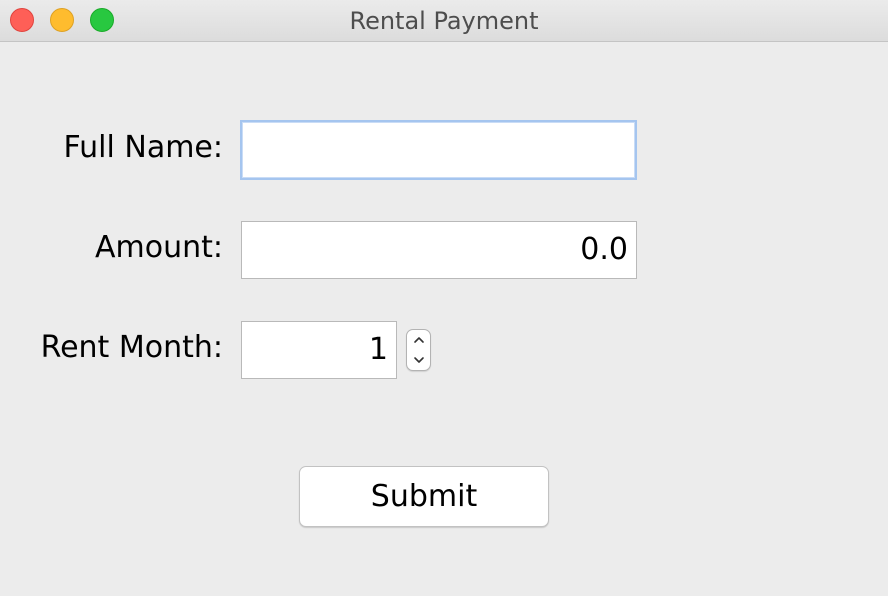 This screenshot has height=596, width=888. I want to click on amount-input: 0.0, so click(439, 250).